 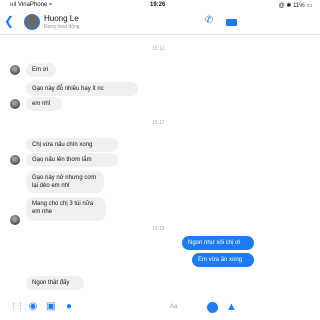 What do you see at coordinates (33, 307) in the screenshot?
I see `camera-icon: ◉` at bounding box center [33, 307].